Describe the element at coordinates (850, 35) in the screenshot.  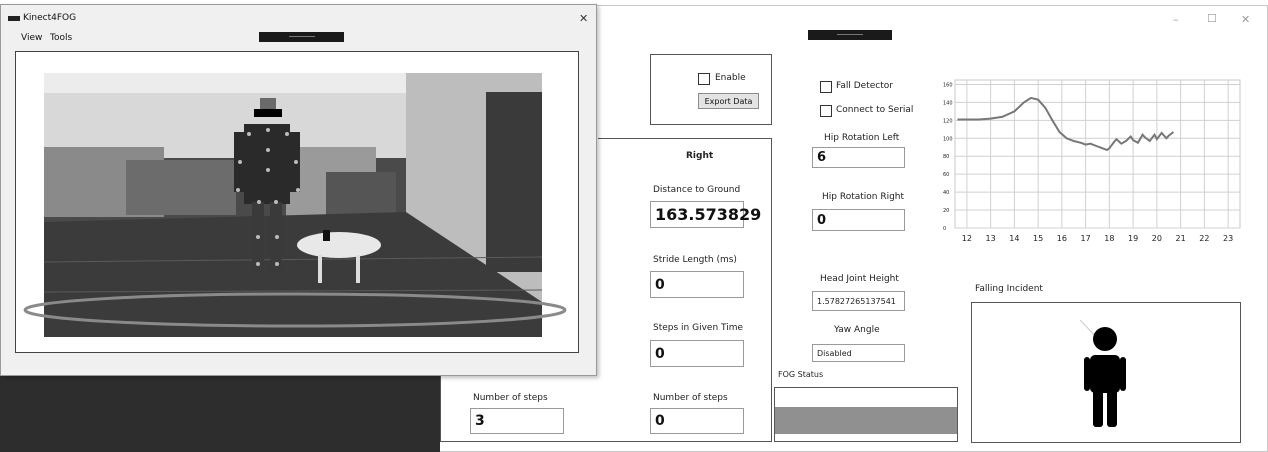
I see `main-window-drag-handle` at that location.